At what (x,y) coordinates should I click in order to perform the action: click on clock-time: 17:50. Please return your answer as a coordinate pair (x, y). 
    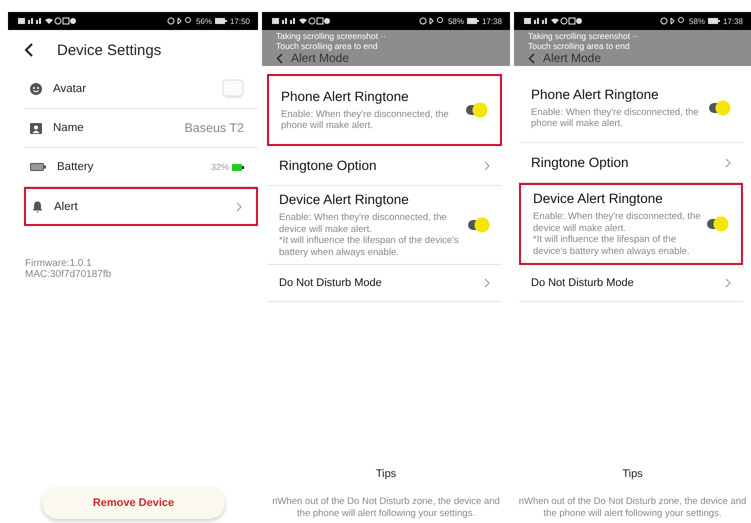
    Looking at the image, I should click on (240, 21).